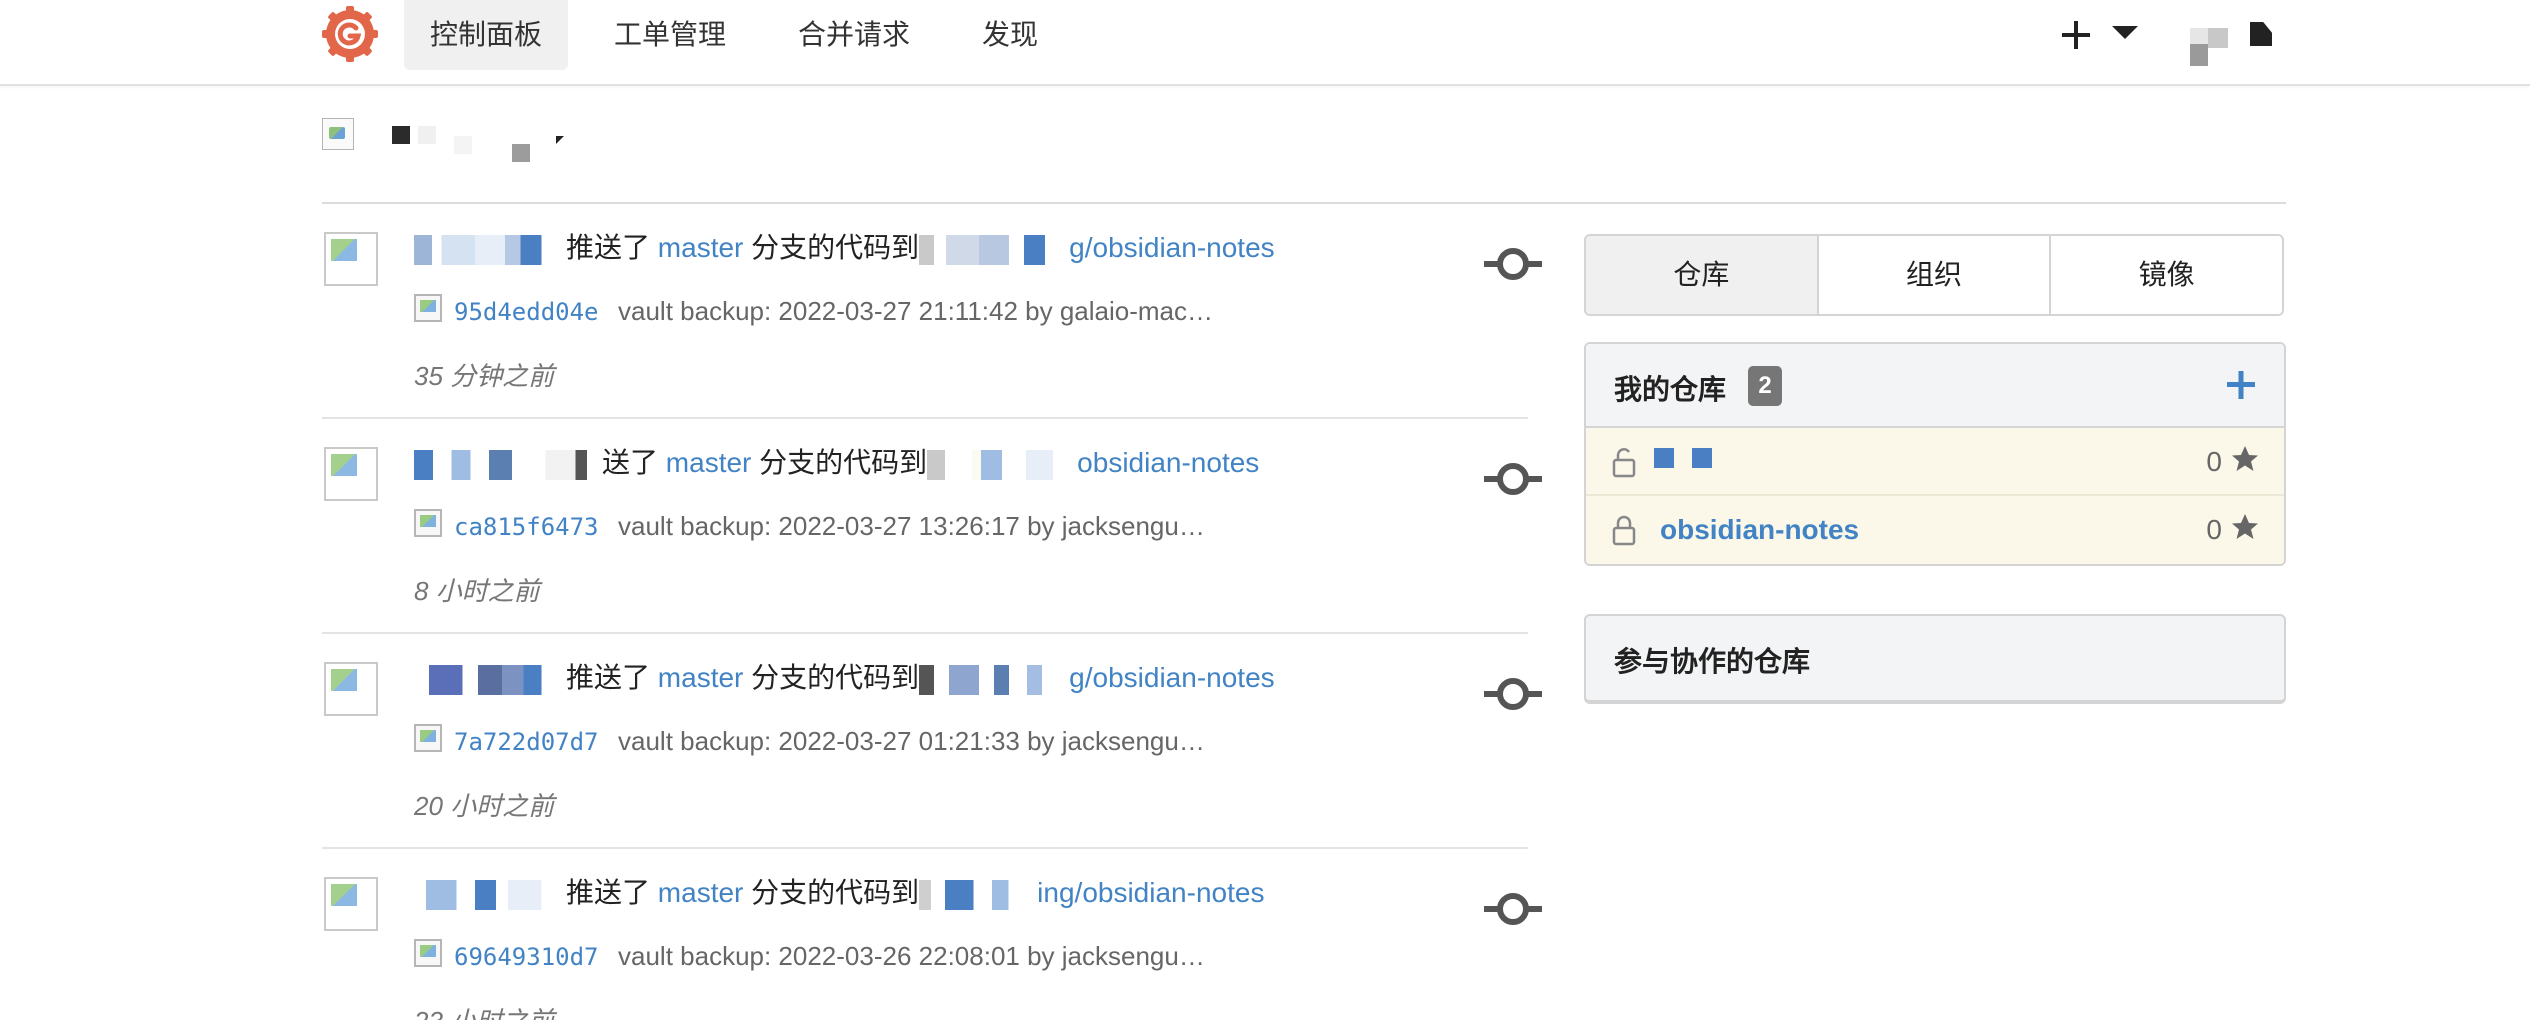 The height and width of the screenshot is (1020, 2530). Describe the element at coordinates (338, 134) in the screenshot. I see `user-avatar-image` at that location.